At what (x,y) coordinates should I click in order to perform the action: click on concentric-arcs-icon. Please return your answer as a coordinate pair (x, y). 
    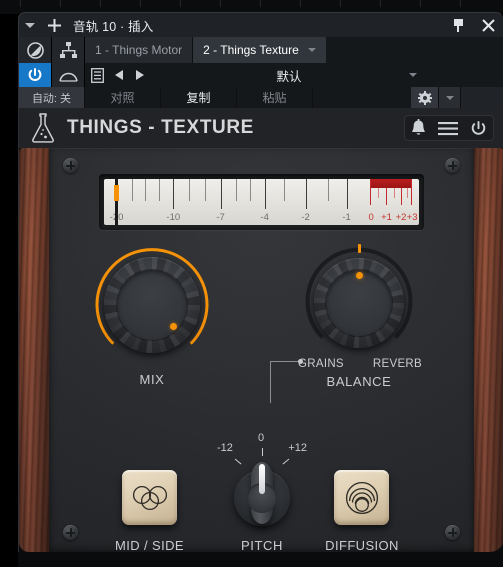
    Looking at the image, I should click on (361, 497).